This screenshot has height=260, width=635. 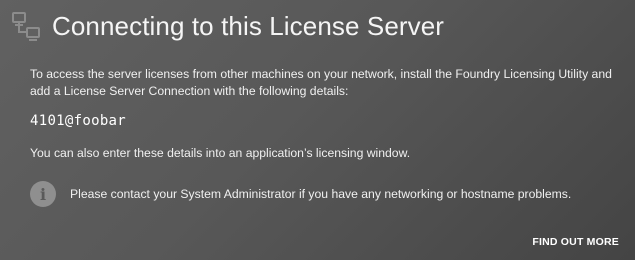 What do you see at coordinates (575, 242) in the screenshot?
I see `find-out-more-button: FIND OUT MORE` at bounding box center [575, 242].